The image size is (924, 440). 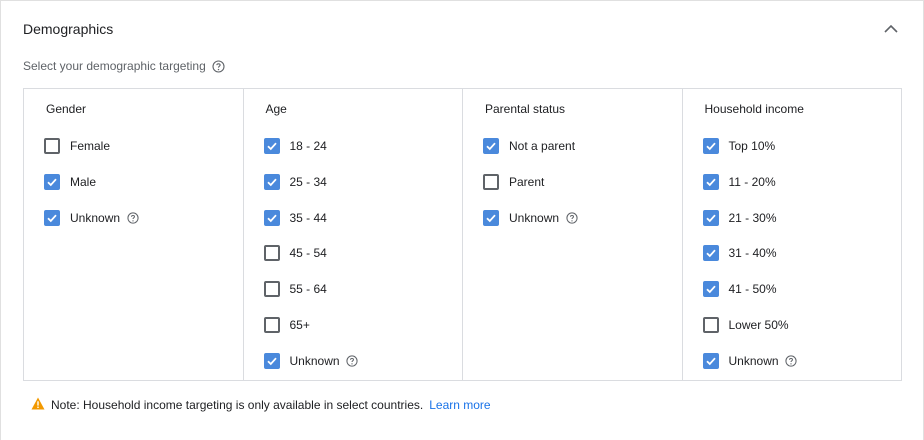 I want to click on checkbox-label: 18 - 24, so click(x=308, y=146).